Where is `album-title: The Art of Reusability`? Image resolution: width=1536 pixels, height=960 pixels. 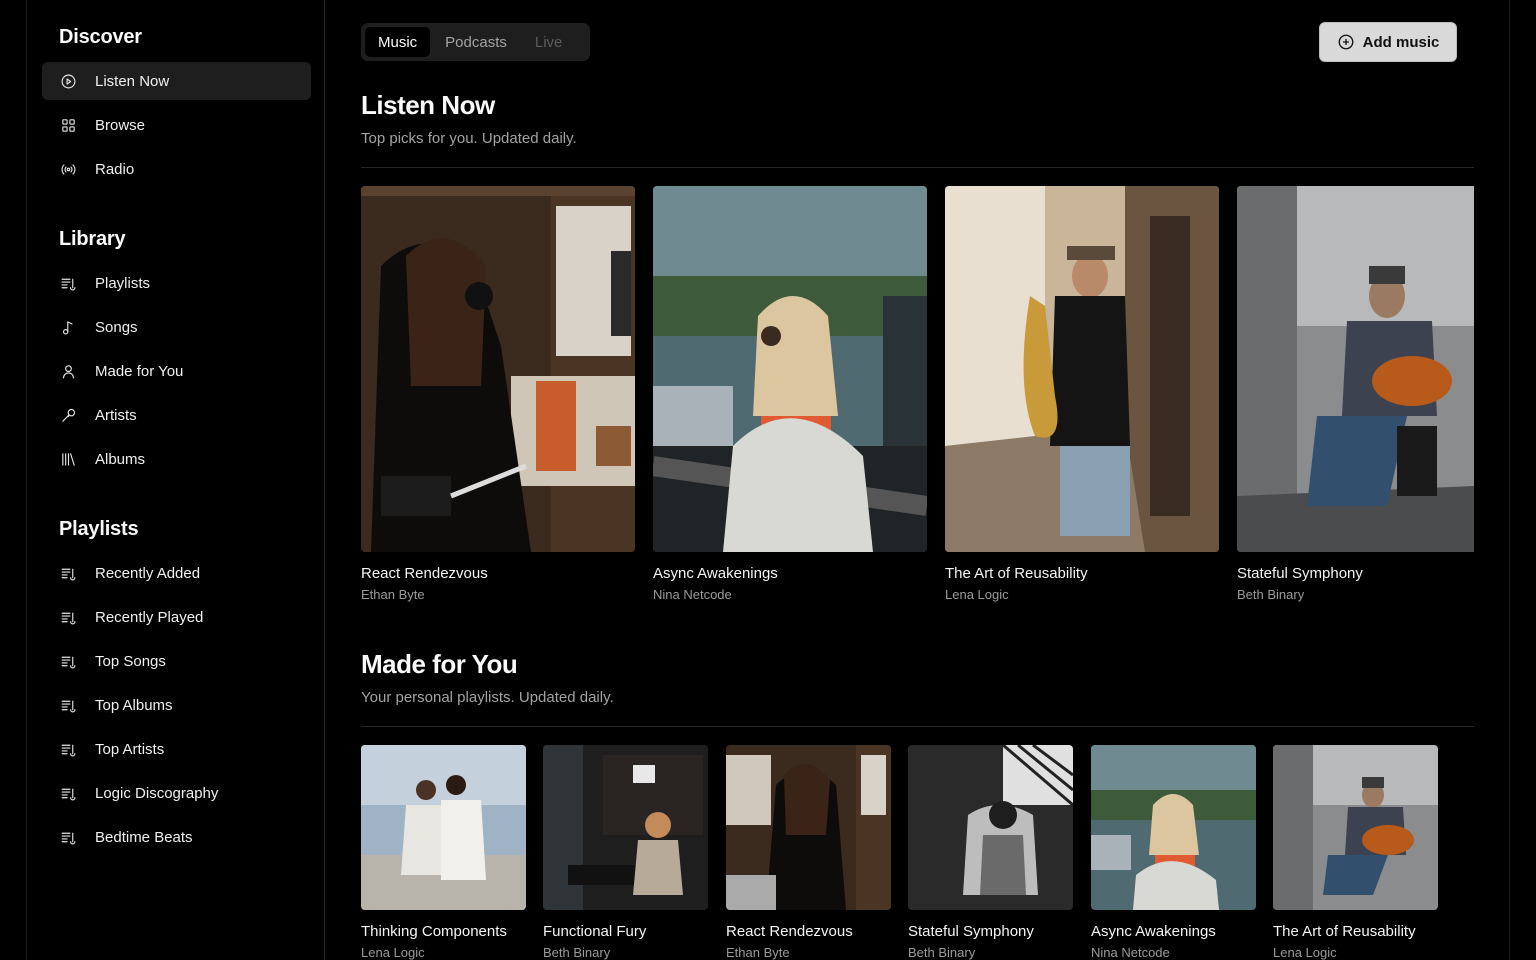 album-title: The Art of Reusability is located at coordinates (1082, 573).